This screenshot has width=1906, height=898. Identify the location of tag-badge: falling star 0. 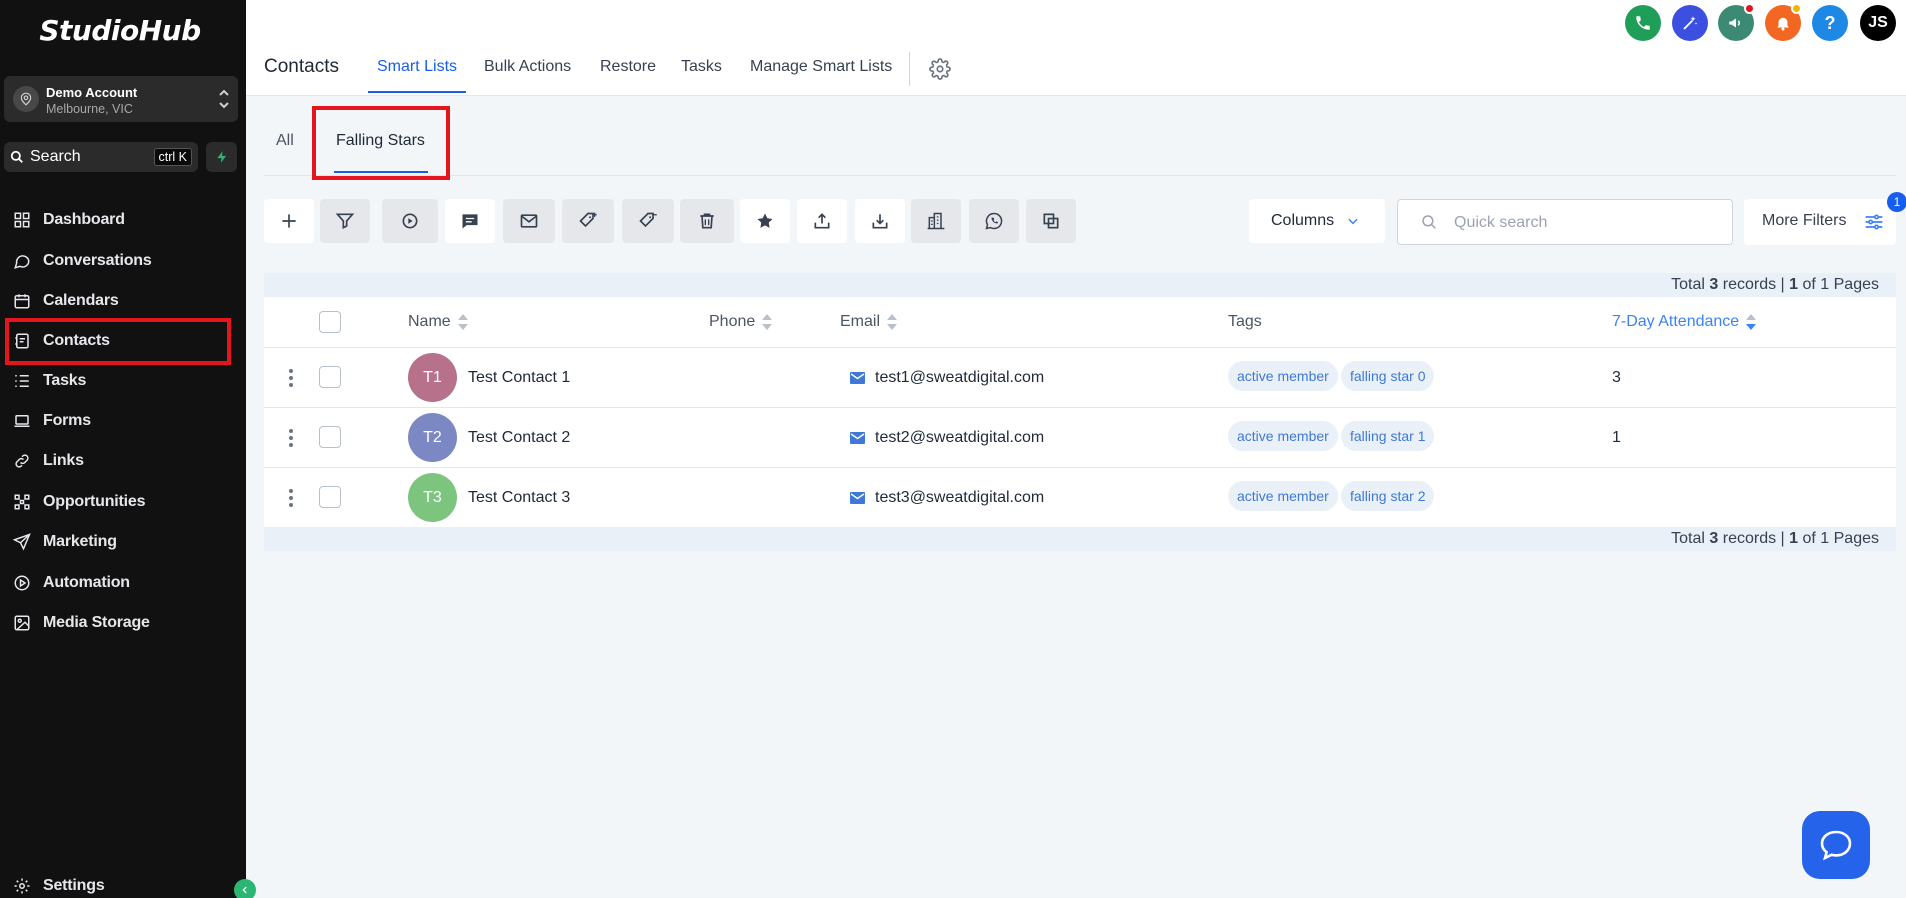
(1388, 376).